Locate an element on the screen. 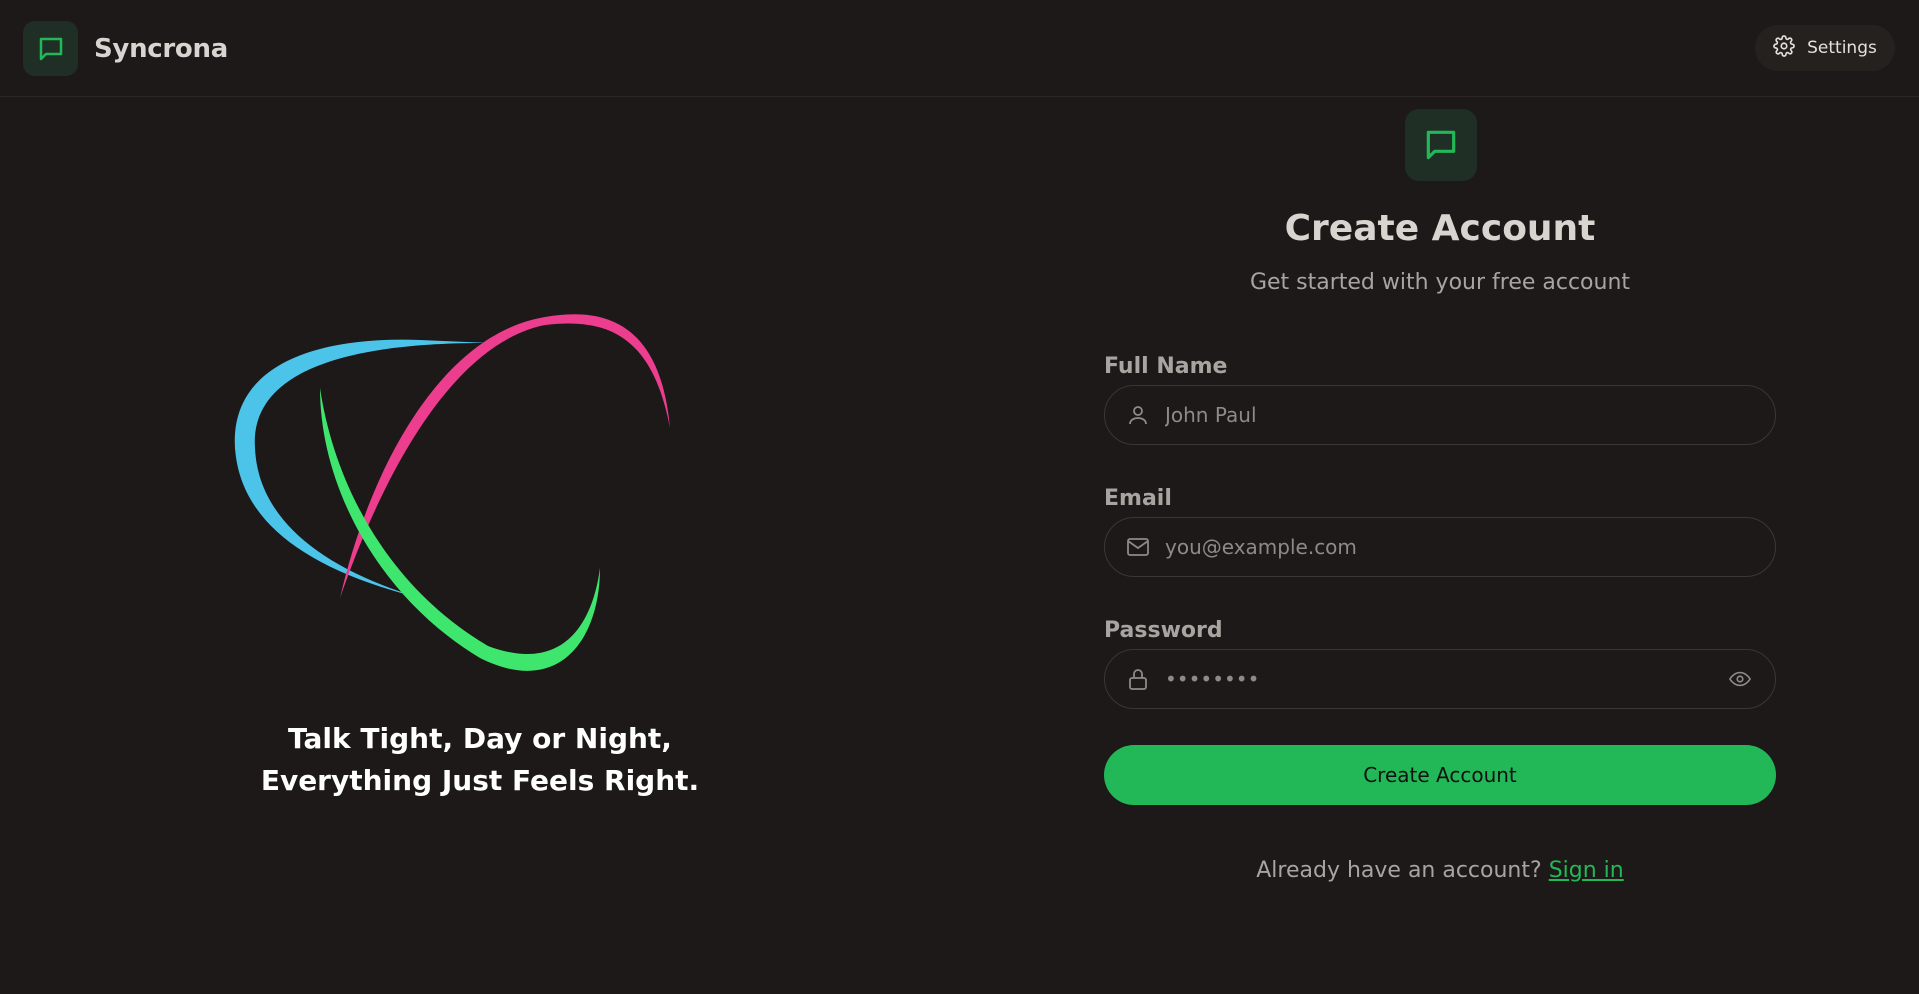  signin-link: Sign in is located at coordinates (1586, 870).